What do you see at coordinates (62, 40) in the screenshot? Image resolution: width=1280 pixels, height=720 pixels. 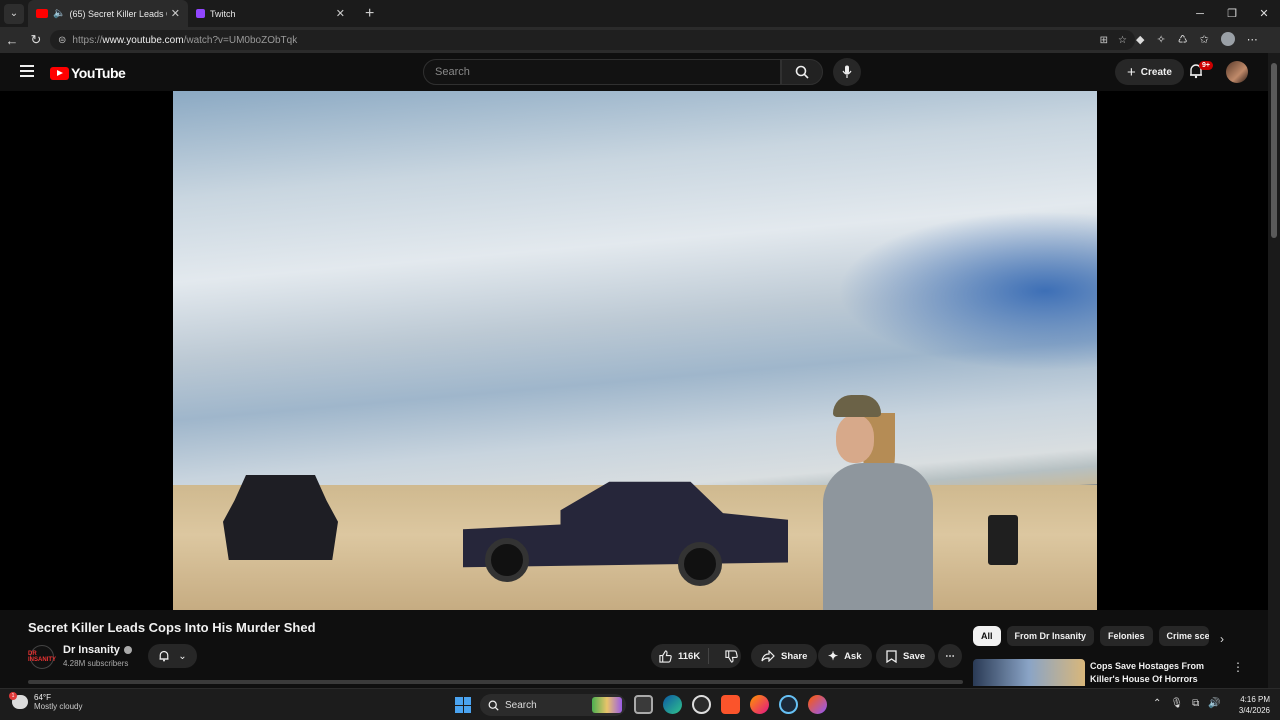 I see `site-info-icon: ⊜` at bounding box center [62, 40].